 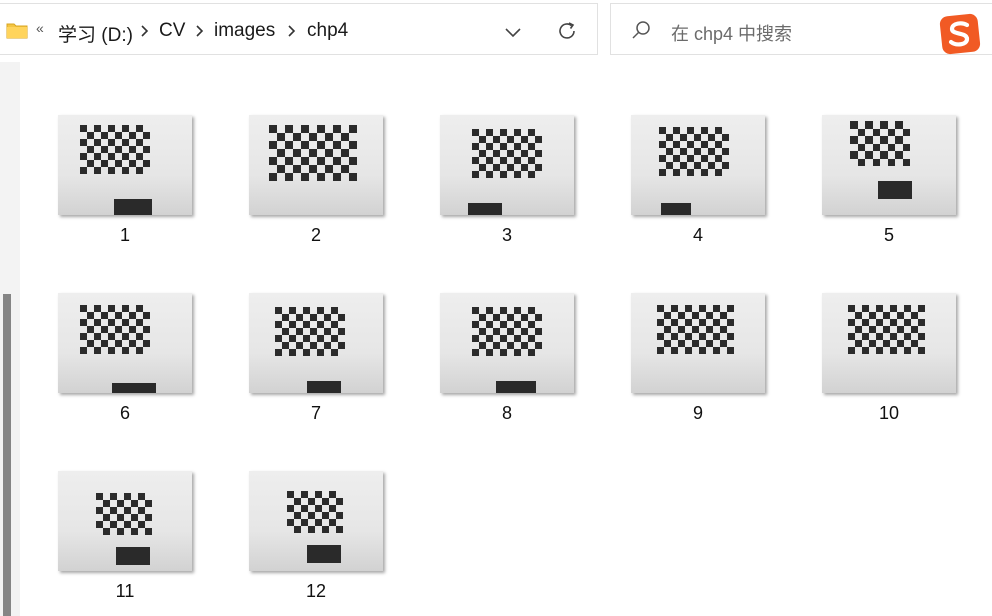 What do you see at coordinates (513, 32) in the screenshot?
I see `chevron-down-icon` at bounding box center [513, 32].